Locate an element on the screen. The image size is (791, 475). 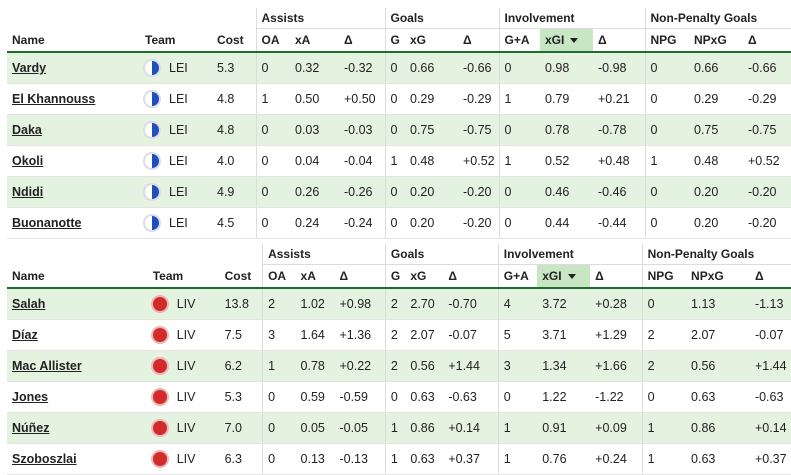
stat-xa: 0.32 is located at coordinates (314, 68).